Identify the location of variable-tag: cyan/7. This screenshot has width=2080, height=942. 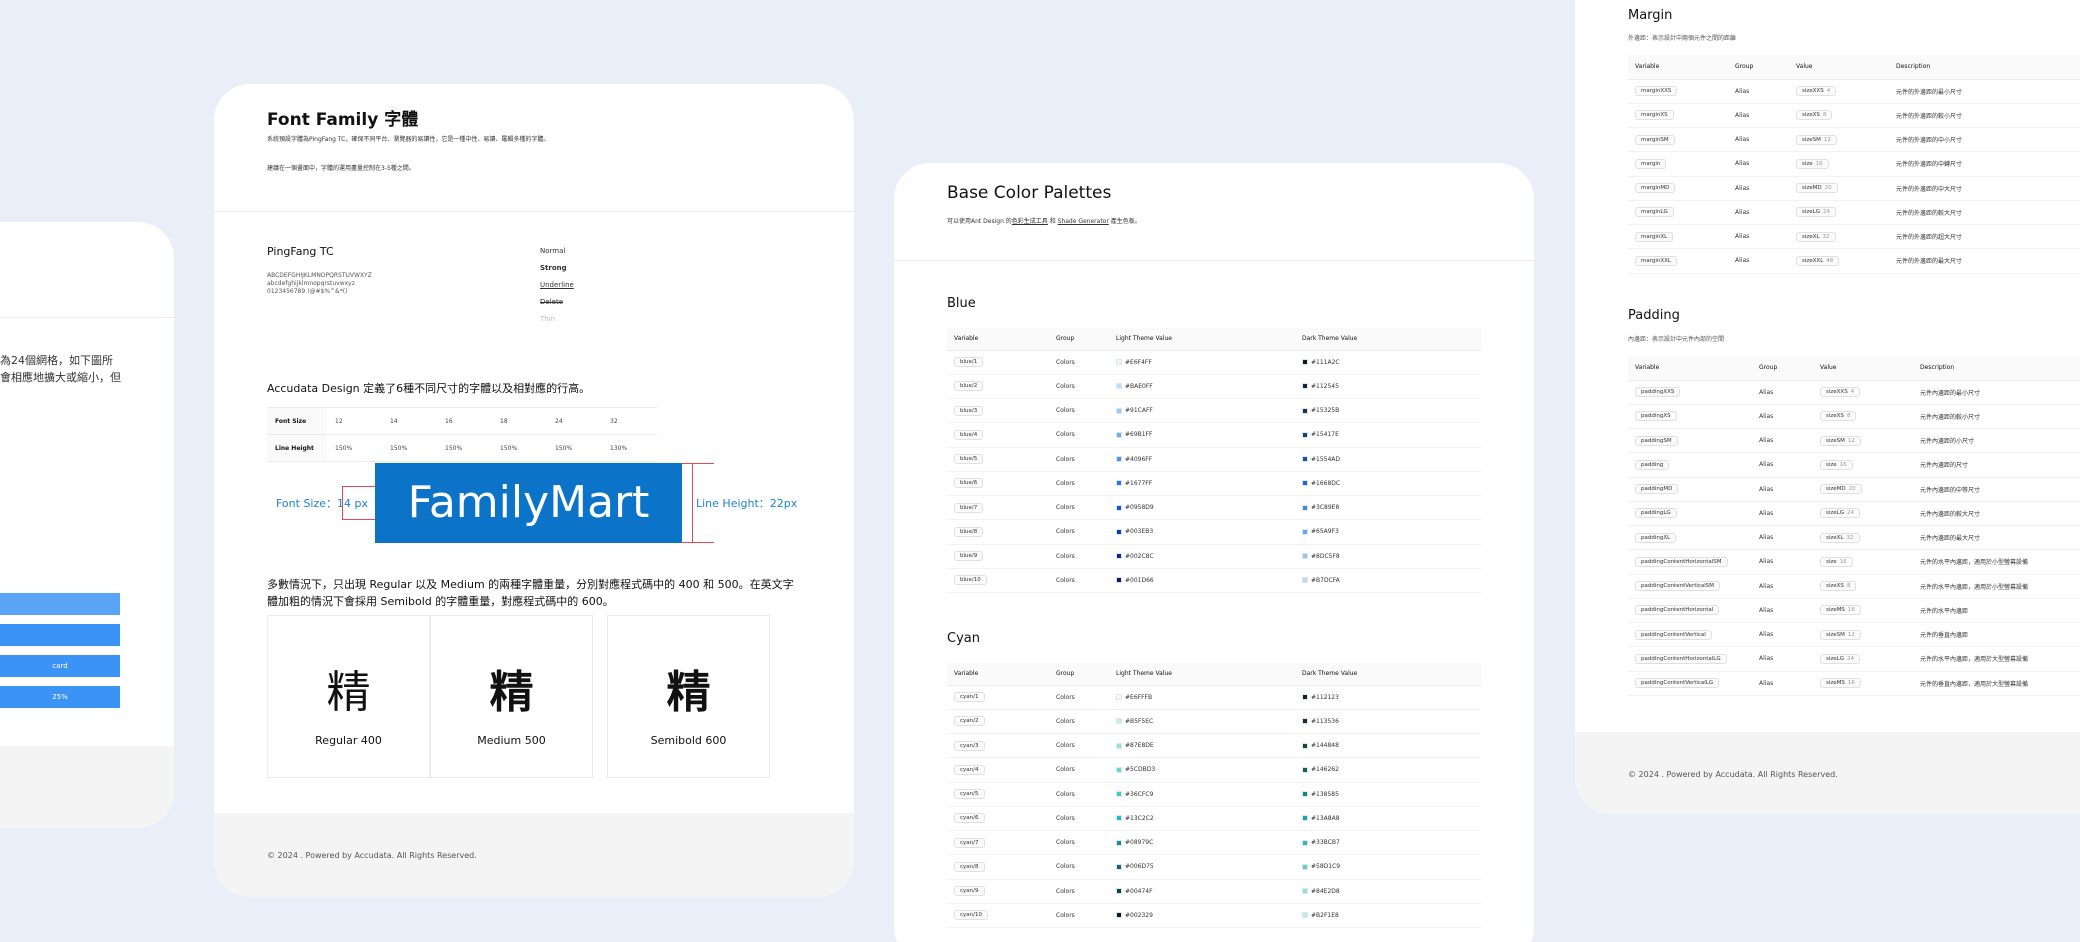
(969, 842).